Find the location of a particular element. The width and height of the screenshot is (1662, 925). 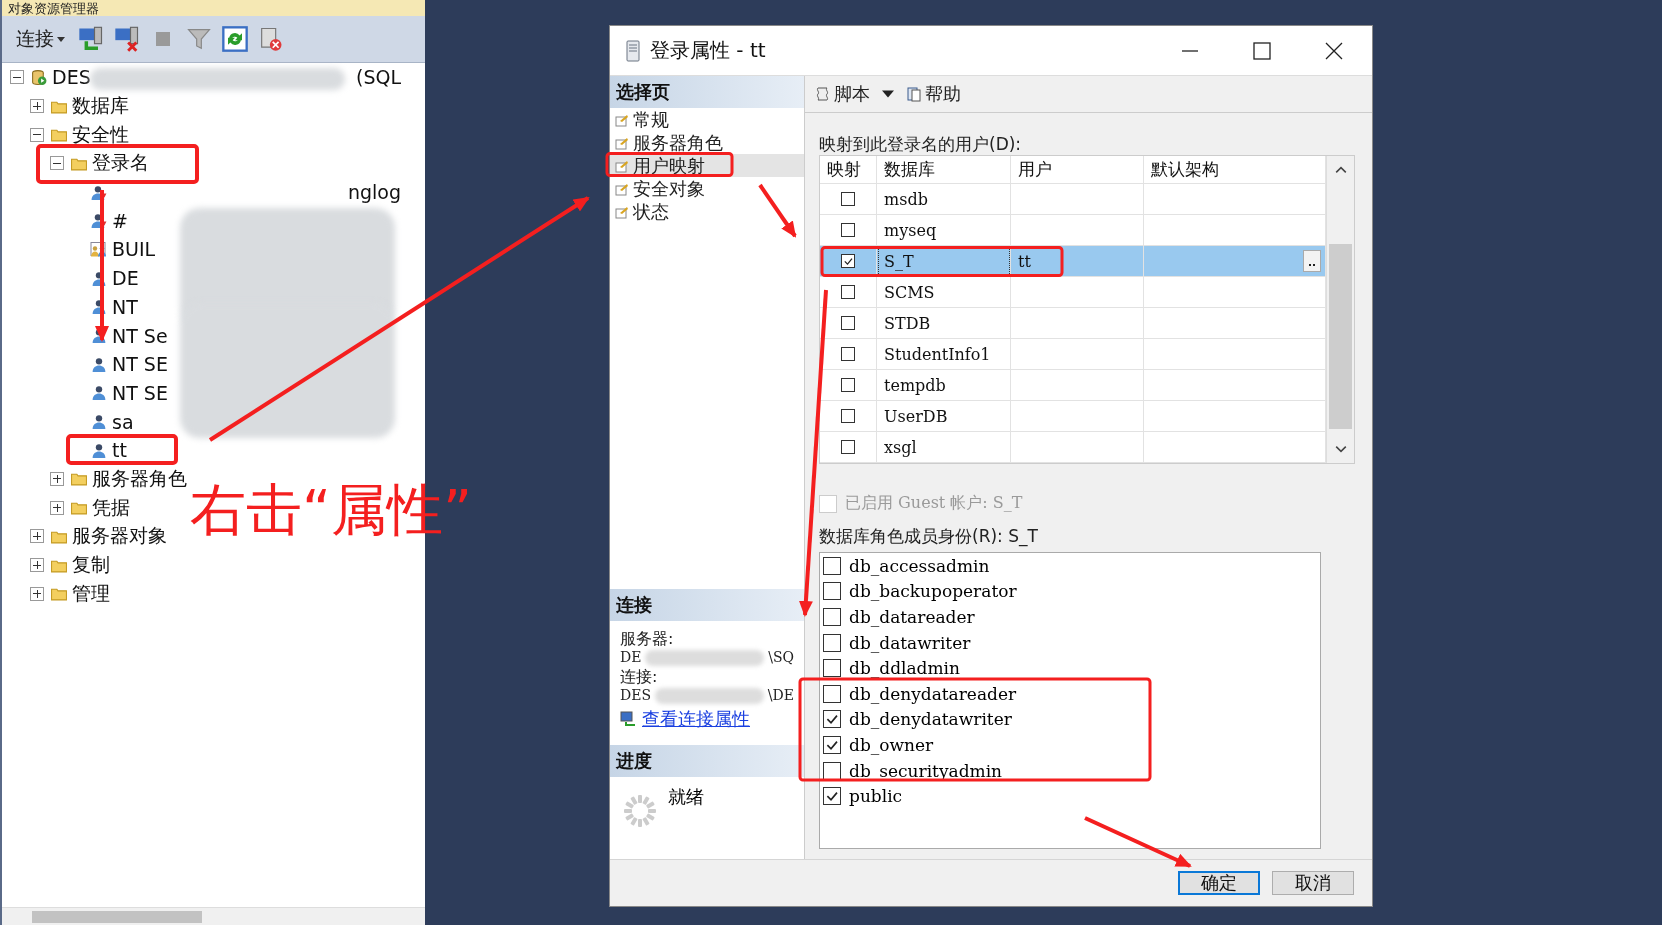

tree-item: NT is located at coordinates (125, 306).